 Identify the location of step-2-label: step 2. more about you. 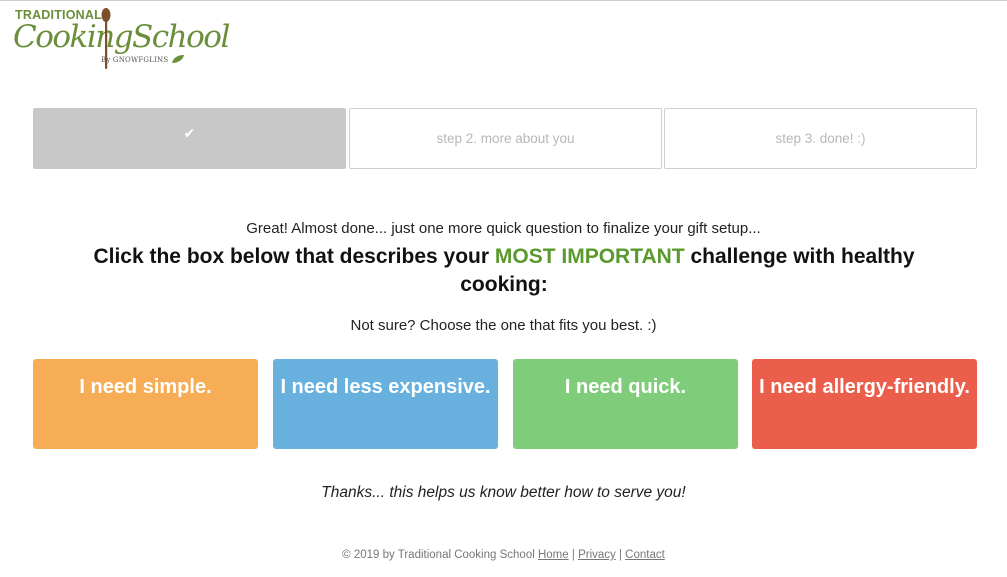
(505, 138).